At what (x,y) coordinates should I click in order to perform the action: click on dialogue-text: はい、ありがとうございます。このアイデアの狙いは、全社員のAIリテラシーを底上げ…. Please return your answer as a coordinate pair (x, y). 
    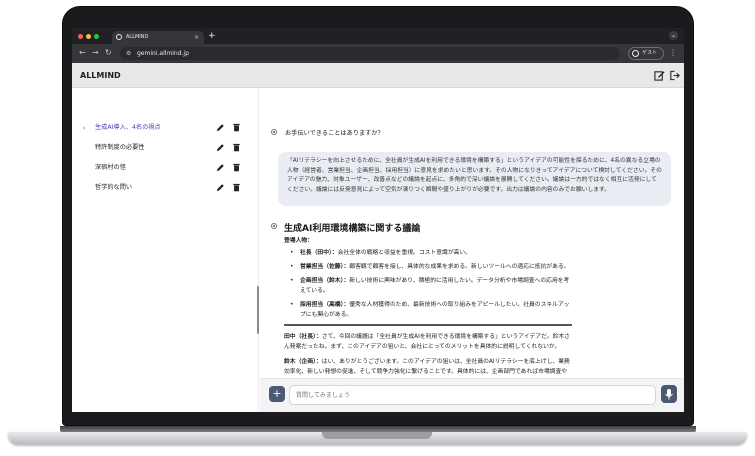
    Looking at the image, I should click on (427, 367).